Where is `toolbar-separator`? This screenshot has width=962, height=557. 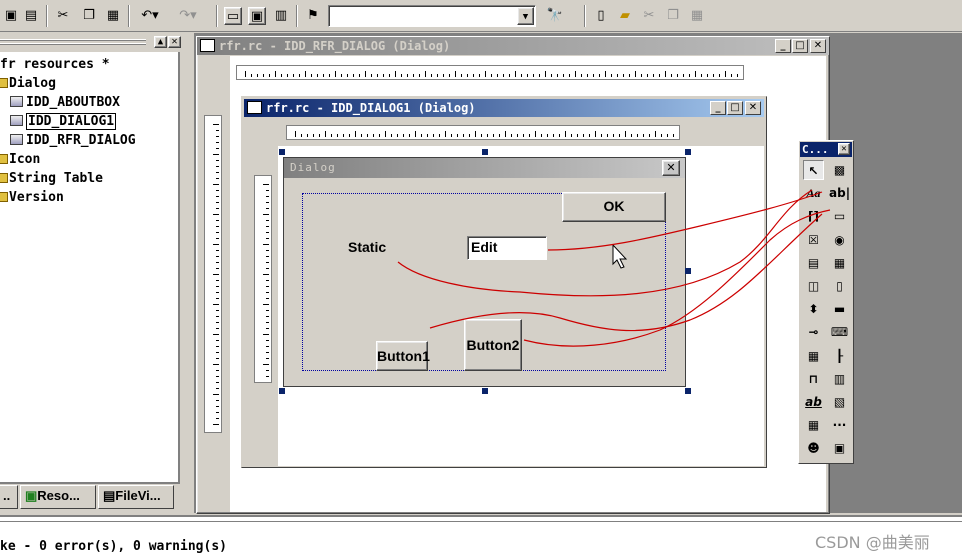 toolbar-separator is located at coordinates (297, 16).